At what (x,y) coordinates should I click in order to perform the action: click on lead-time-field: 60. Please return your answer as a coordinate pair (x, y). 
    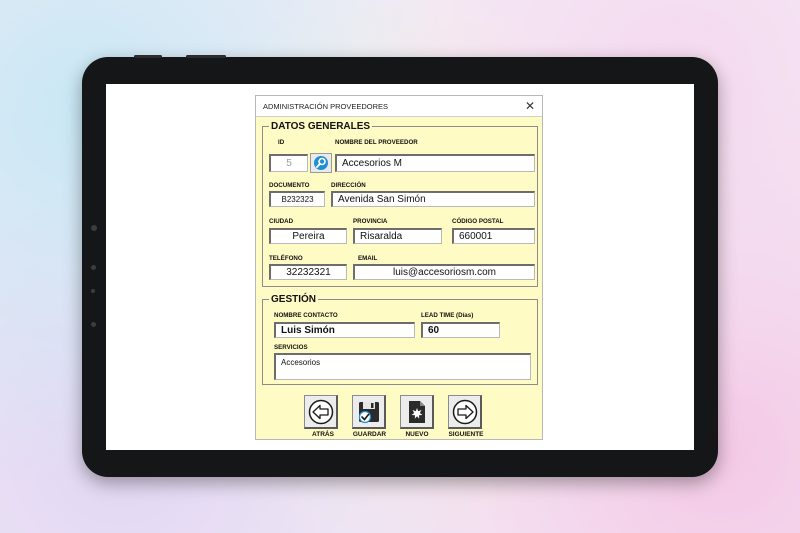
    Looking at the image, I should click on (460, 330).